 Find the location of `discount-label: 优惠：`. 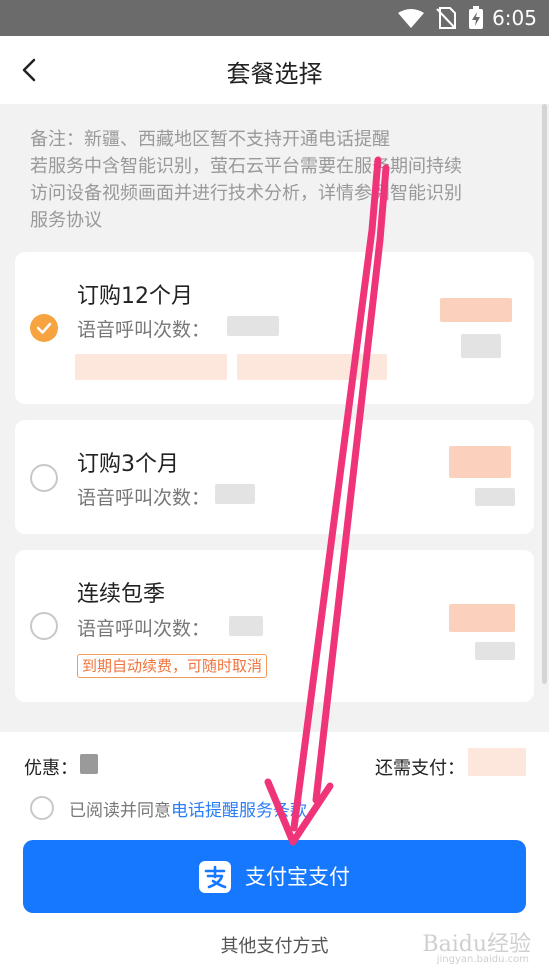

discount-label: 优惠： is located at coordinates (51, 768).